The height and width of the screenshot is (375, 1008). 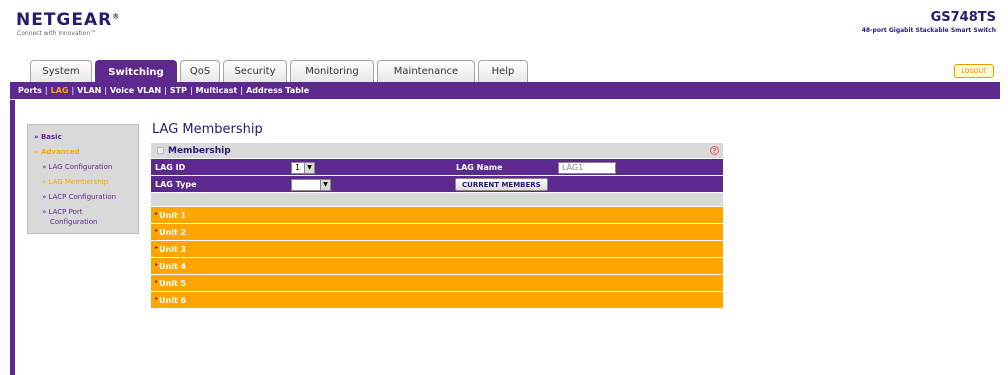 I want to click on tab-switching: Switching, so click(x=136, y=71).